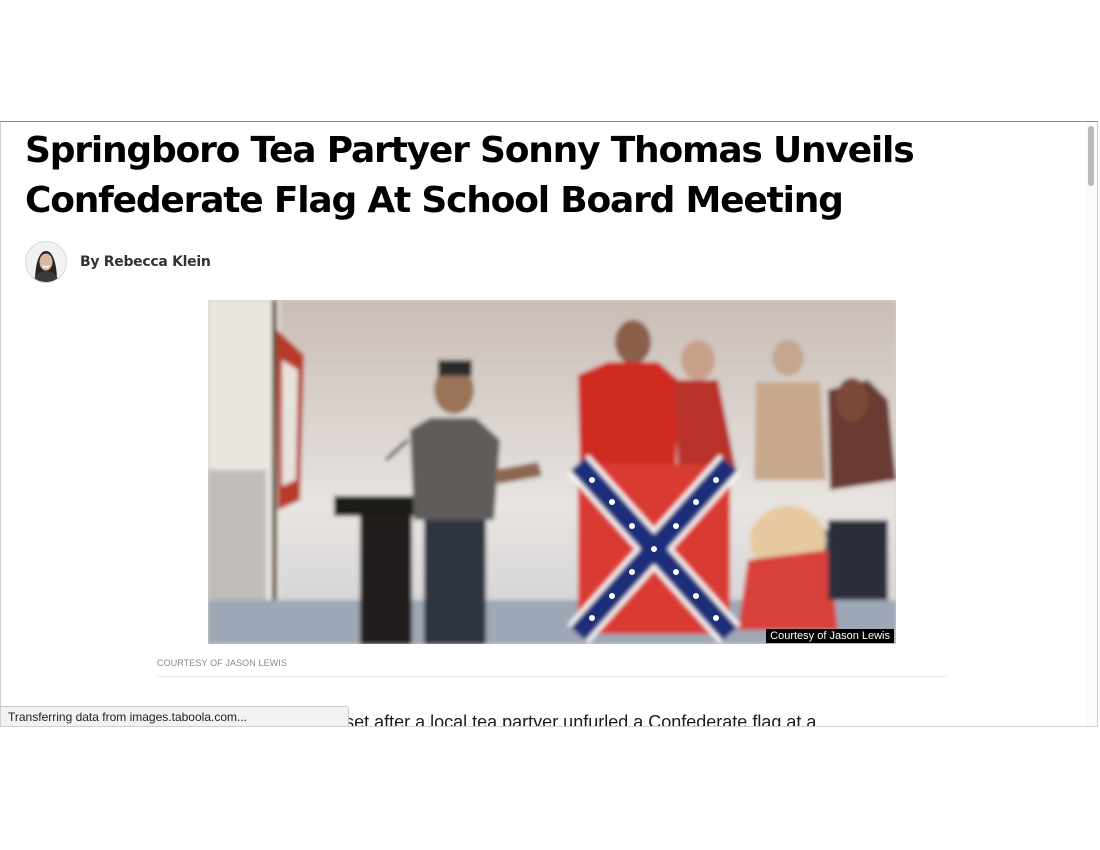 This screenshot has height=850, width=1100. I want to click on photo-overlay-credit: Courtesy of Jason Lewis, so click(830, 636).